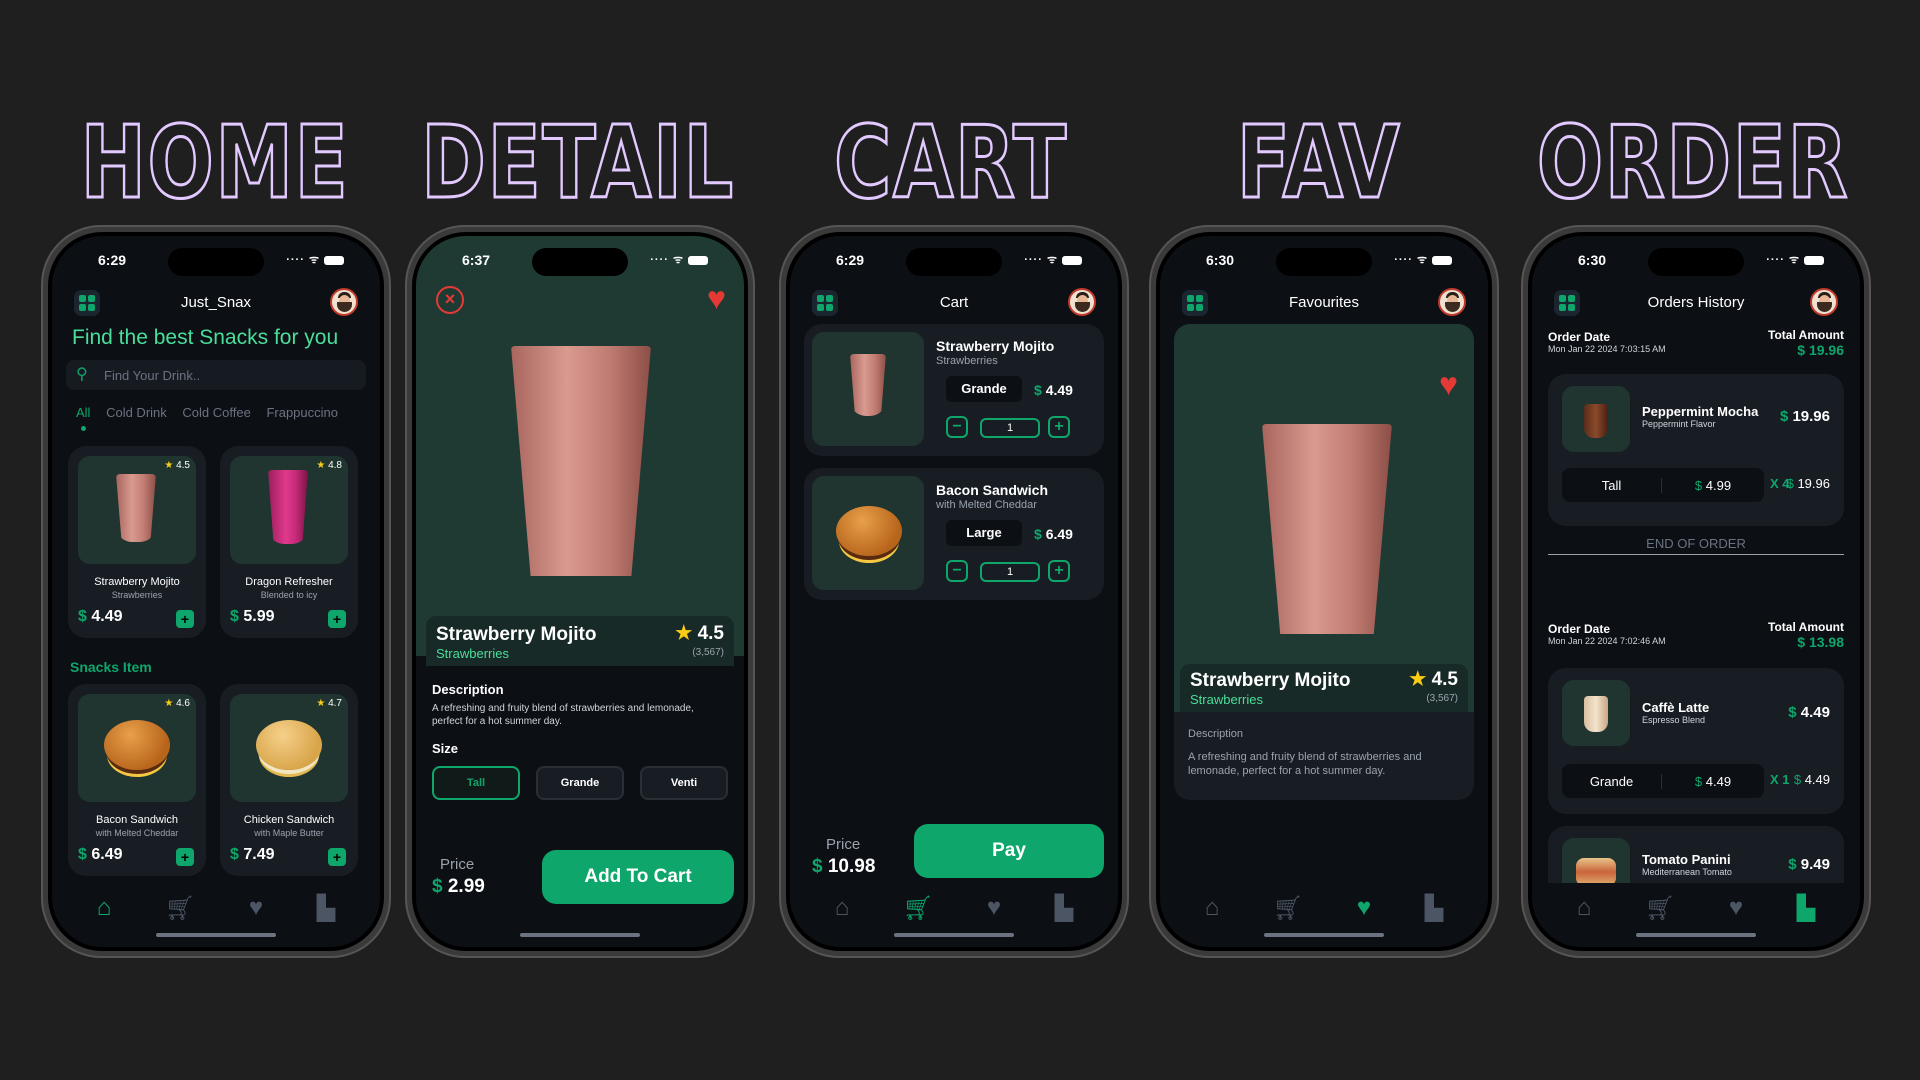 Image resolution: width=1920 pixels, height=1080 pixels. What do you see at coordinates (216, 375) in the screenshot?
I see `search-input: ⚲ Find Your Drink..` at bounding box center [216, 375].